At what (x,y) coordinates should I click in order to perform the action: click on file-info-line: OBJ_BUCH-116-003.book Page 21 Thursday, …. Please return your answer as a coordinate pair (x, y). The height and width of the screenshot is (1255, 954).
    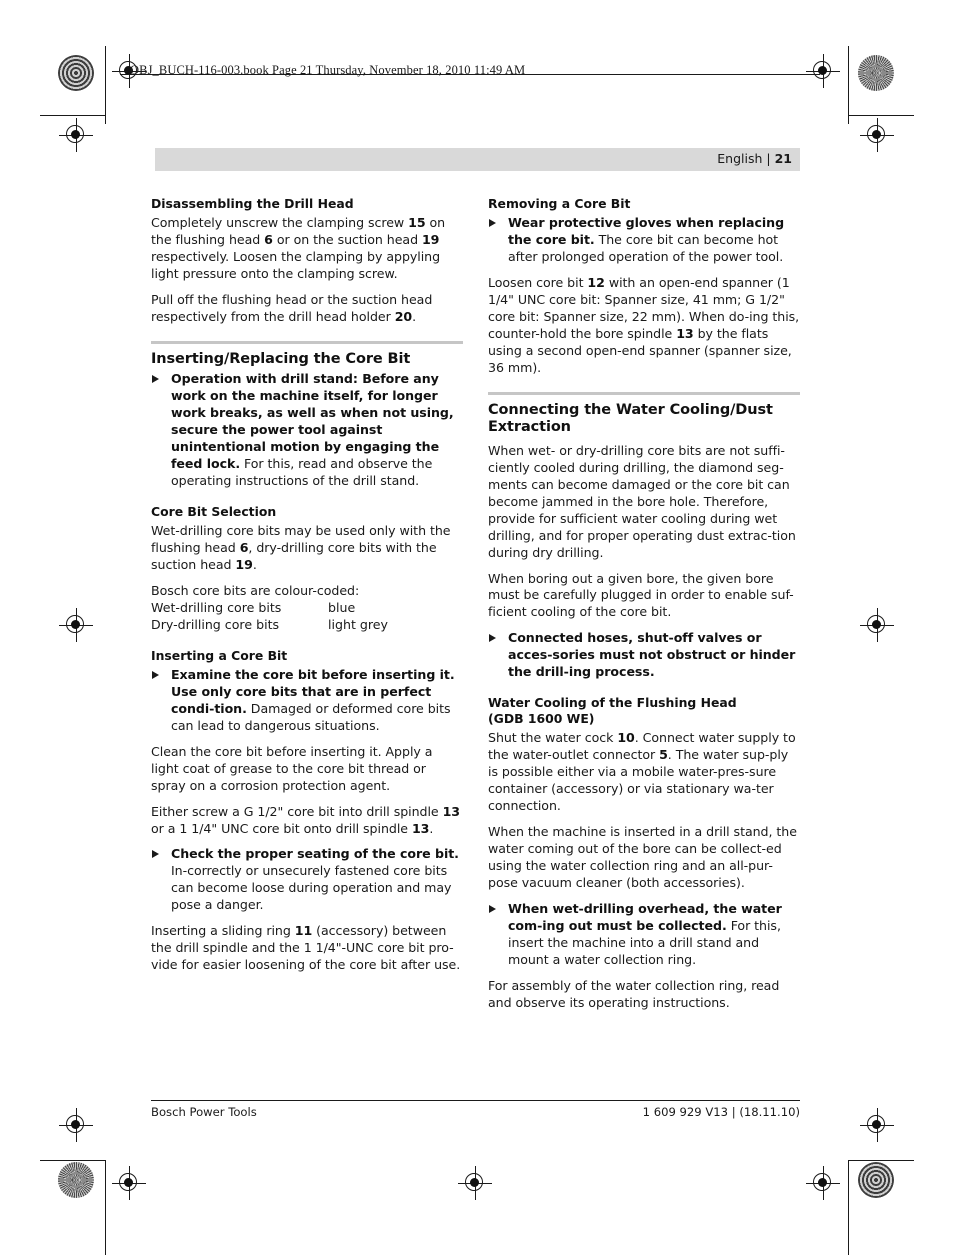
    Looking at the image, I should click on (328, 70).